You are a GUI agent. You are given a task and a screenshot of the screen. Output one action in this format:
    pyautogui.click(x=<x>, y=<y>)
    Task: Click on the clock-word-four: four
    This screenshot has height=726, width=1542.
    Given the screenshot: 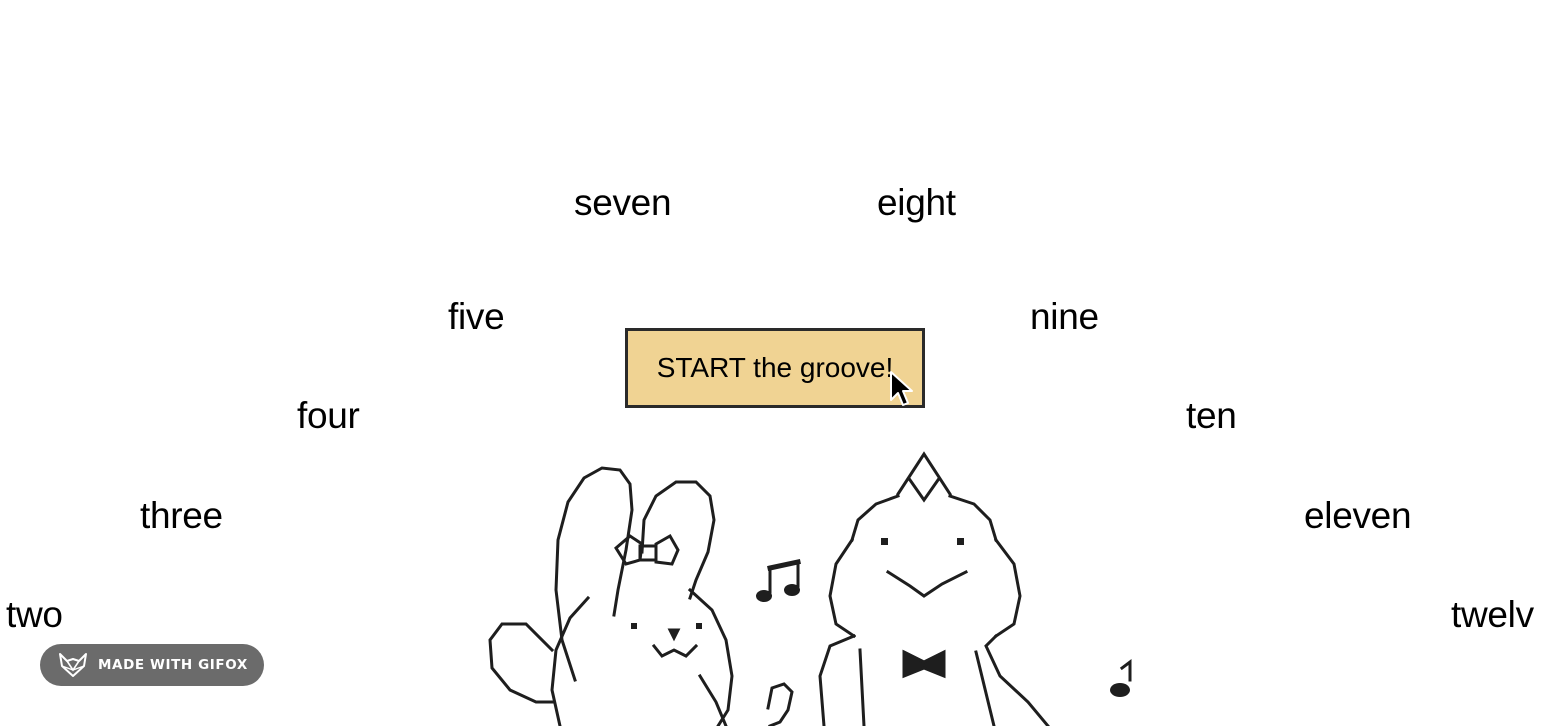 What is the action you would take?
    pyautogui.click(x=328, y=415)
    